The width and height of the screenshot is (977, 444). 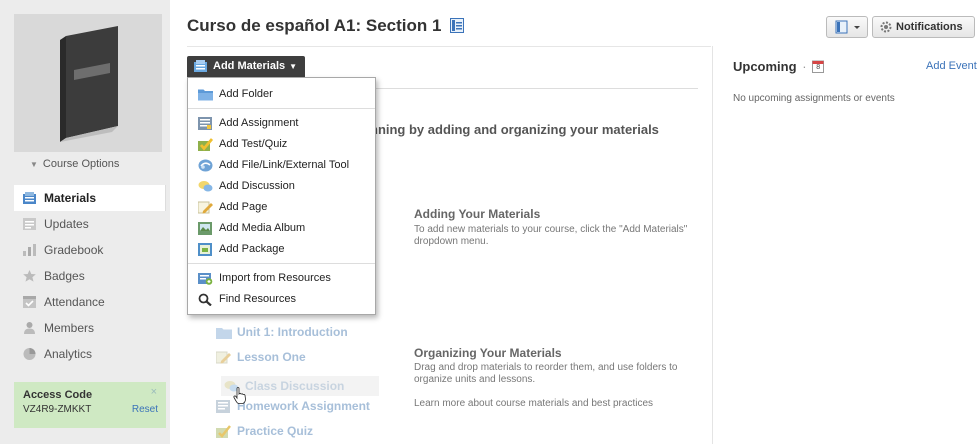 What do you see at coordinates (90, 224) in the screenshot?
I see `sidebar-item-updates: Updates` at bounding box center [90, 224].